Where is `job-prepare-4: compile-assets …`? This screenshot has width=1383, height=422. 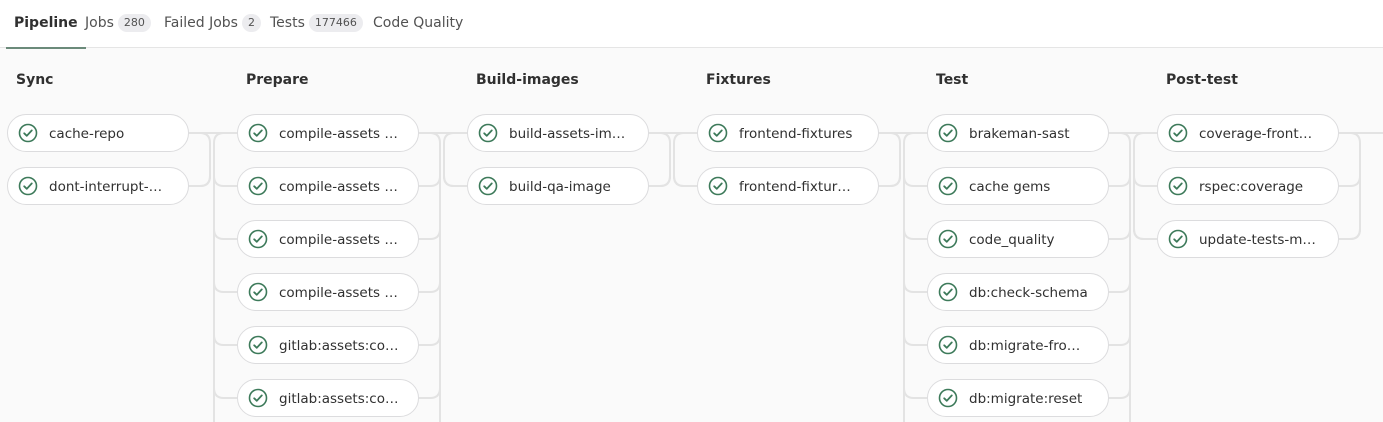 job-prepare-4: compile-assets … is located at coordinates (328, 292).